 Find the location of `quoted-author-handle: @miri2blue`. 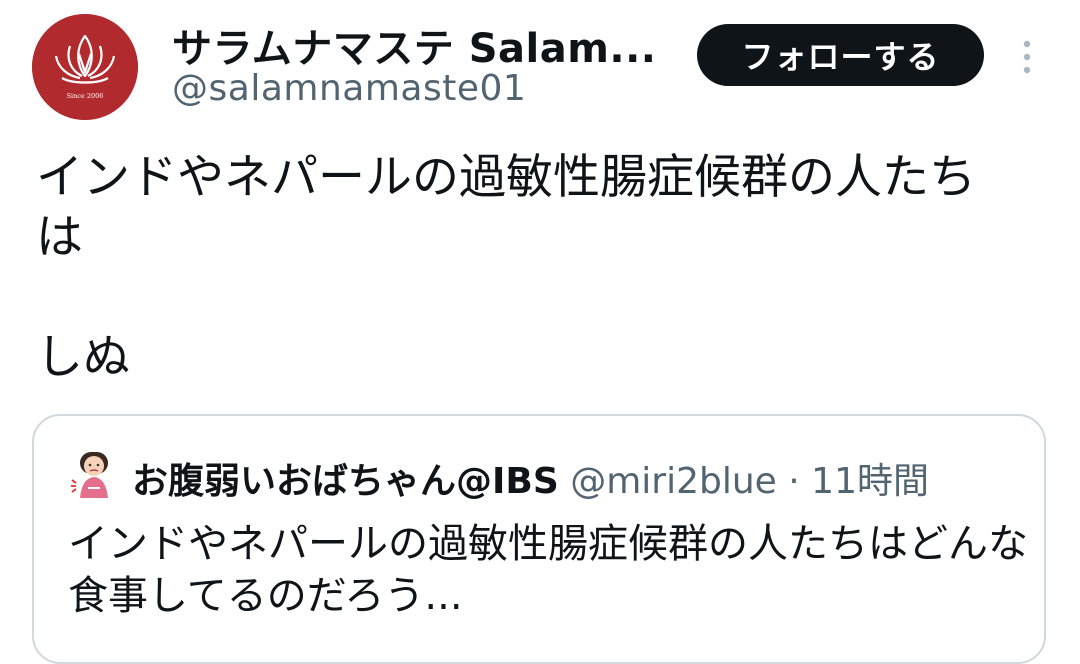

quoted-author-handle: @miri2blue is located at coordinates (673, 481).